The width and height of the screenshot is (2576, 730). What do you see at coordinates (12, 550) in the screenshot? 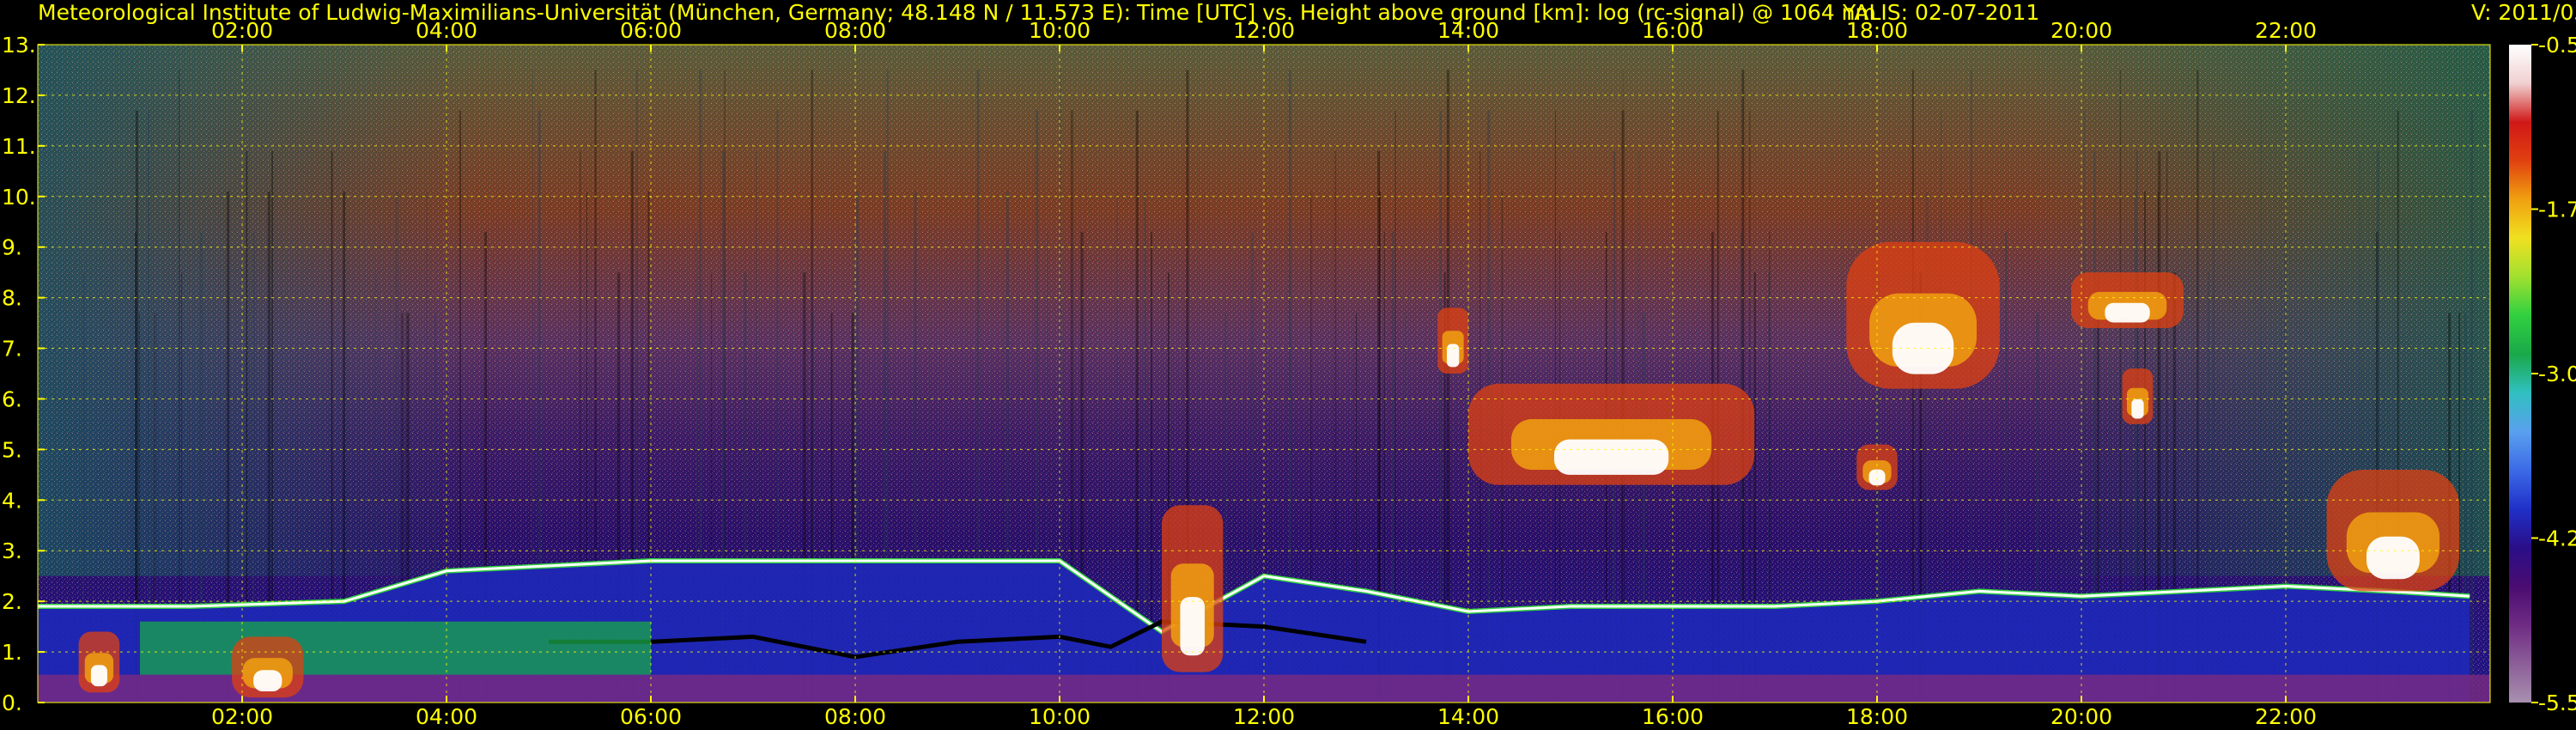
I see `y-tick-label: 3.` at bounding box center [12, 550].